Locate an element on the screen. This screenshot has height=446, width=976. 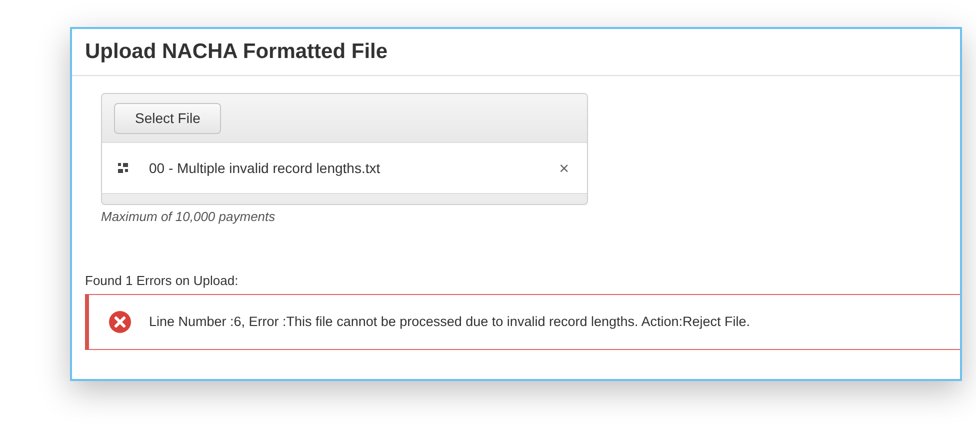
errors-heading: Found 1 Errors on Upload: is located at coordinates (162, 281).